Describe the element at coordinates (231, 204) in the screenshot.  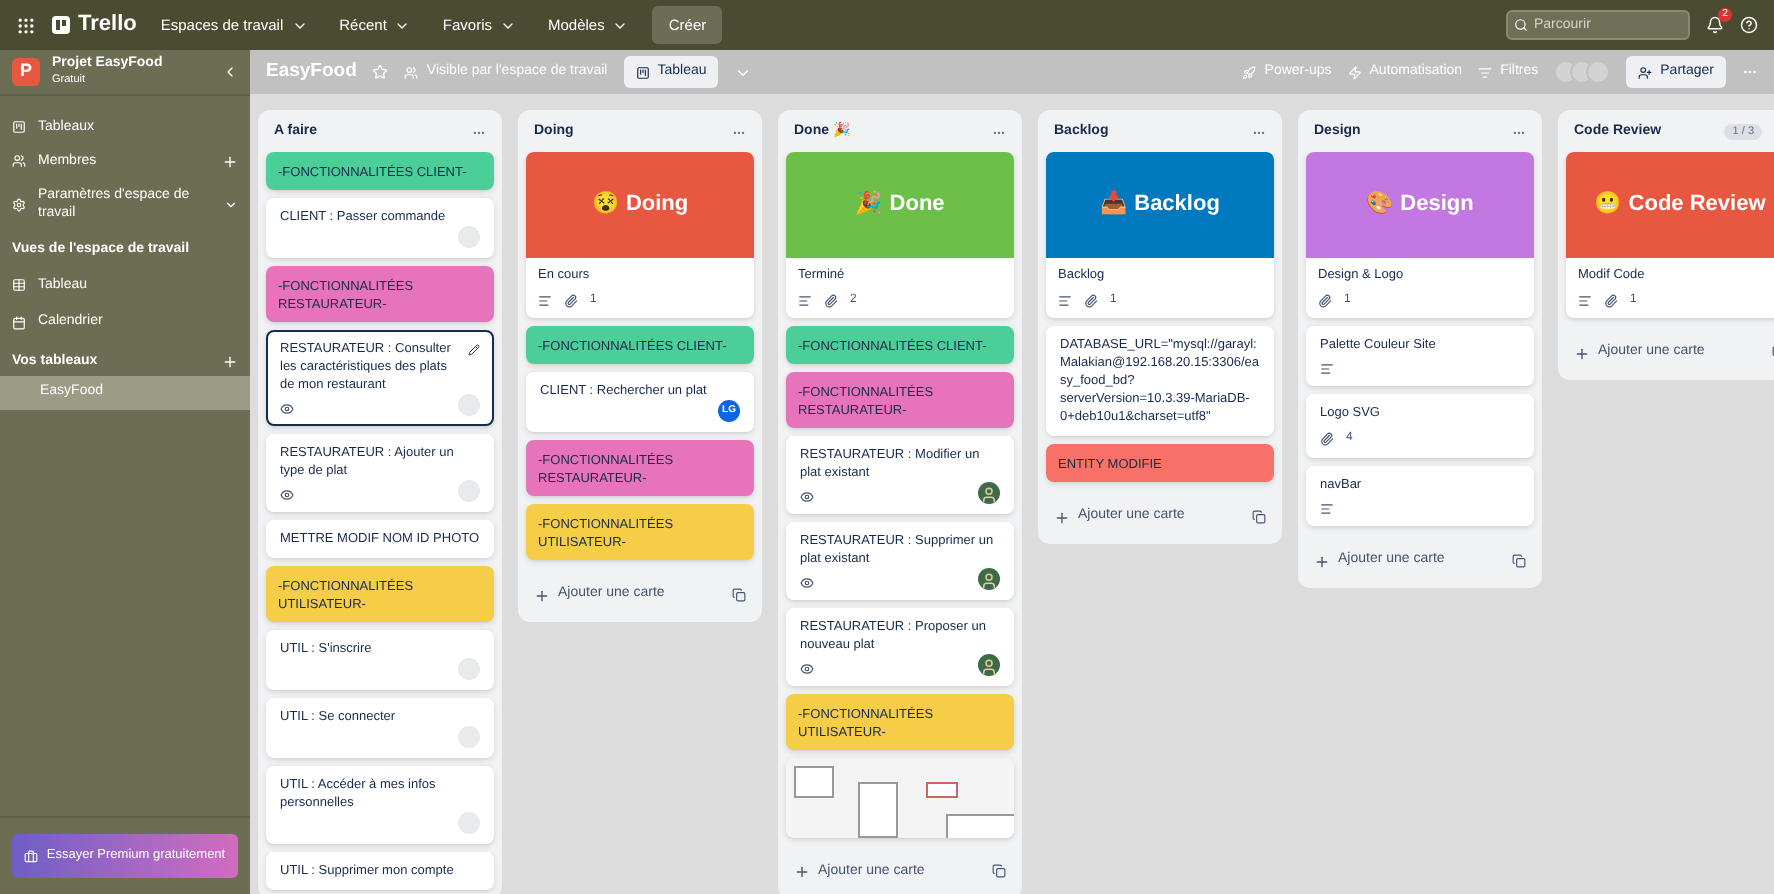
I see `chevron-icon` at that location.